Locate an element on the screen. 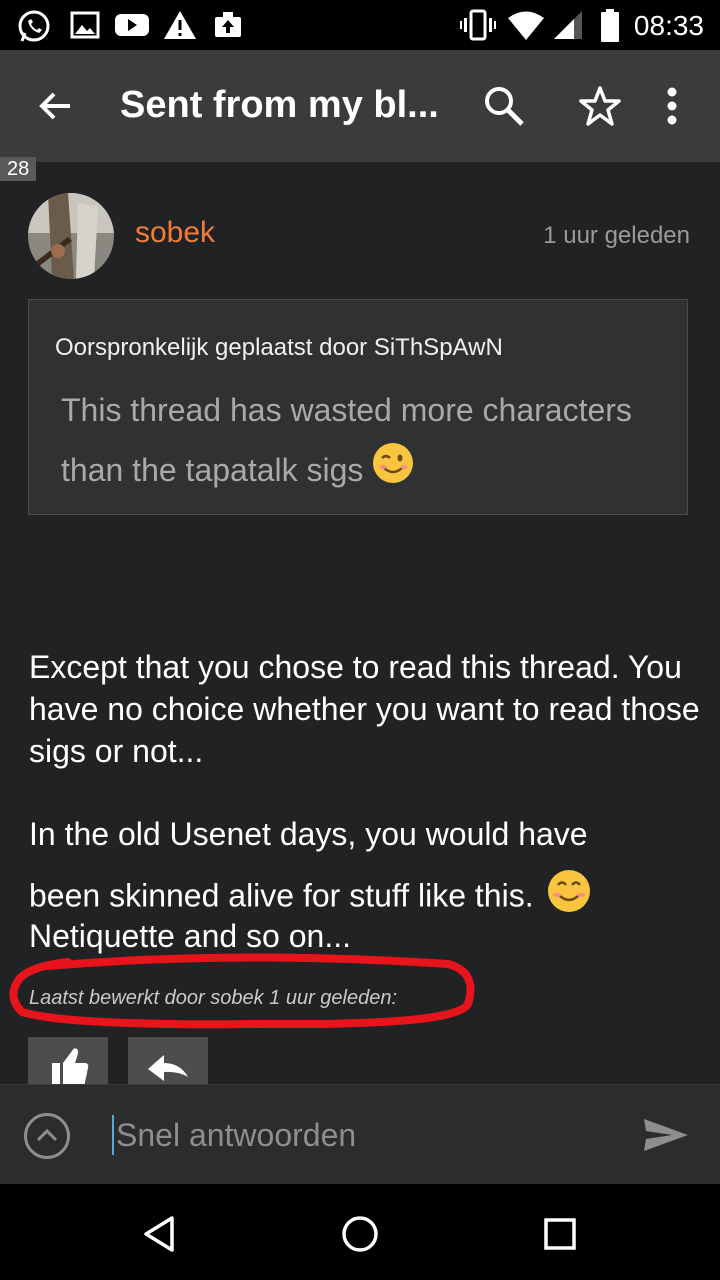 The height and width of the screenshot is (1280, 720). nav-home-icon is located at coordinates (360, 1234).